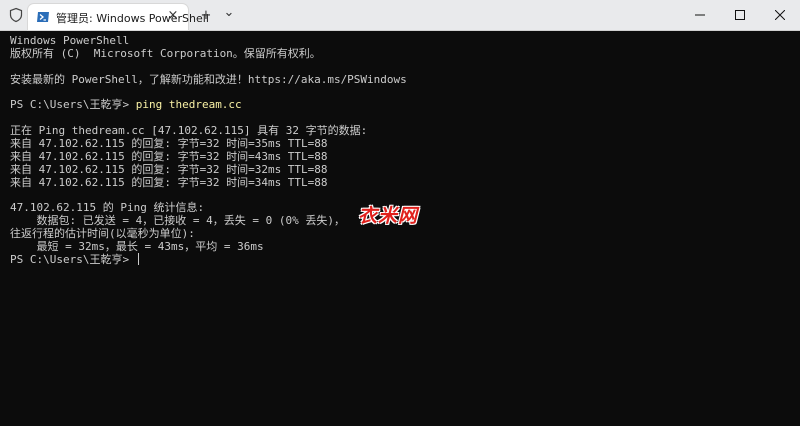 The height and width of the screenshot is (426, 800). What do you see at coordinates (16, 15) in the screenshot?
I see `shield-icon` at bounding box center [16, 15].